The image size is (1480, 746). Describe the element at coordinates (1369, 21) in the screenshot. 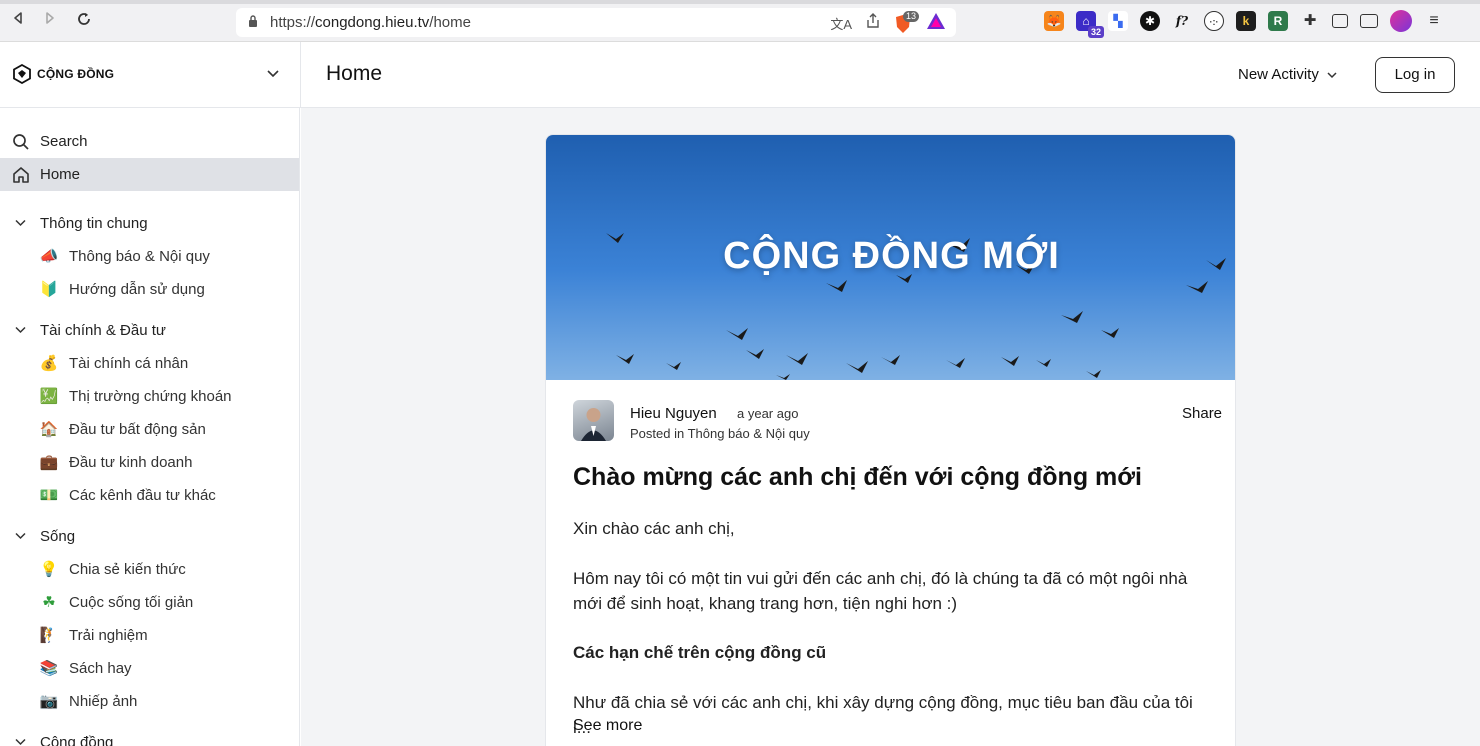

I see `wallet-icon` at that location.